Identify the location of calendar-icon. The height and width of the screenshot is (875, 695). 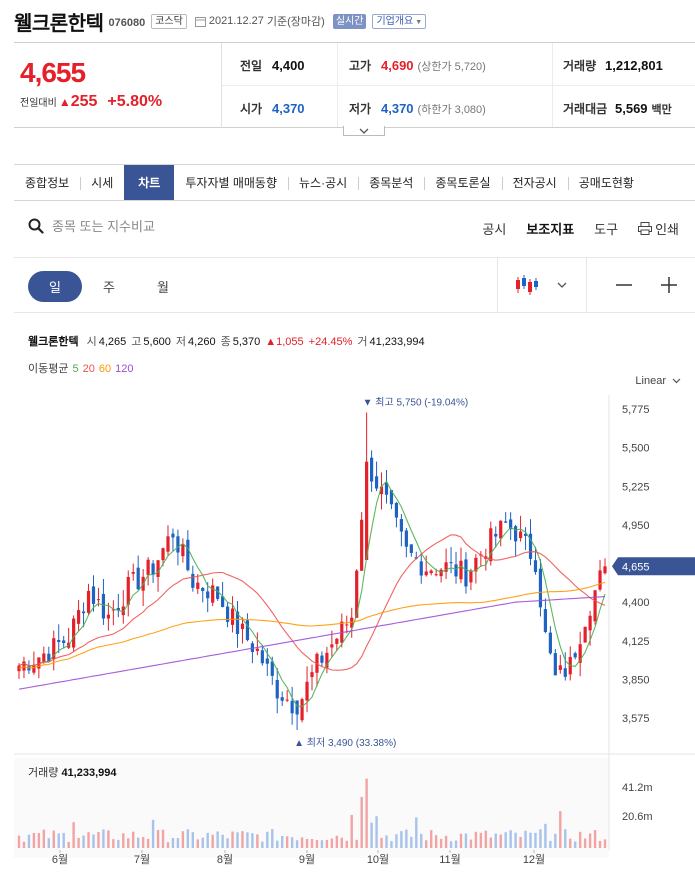
(200, 21).